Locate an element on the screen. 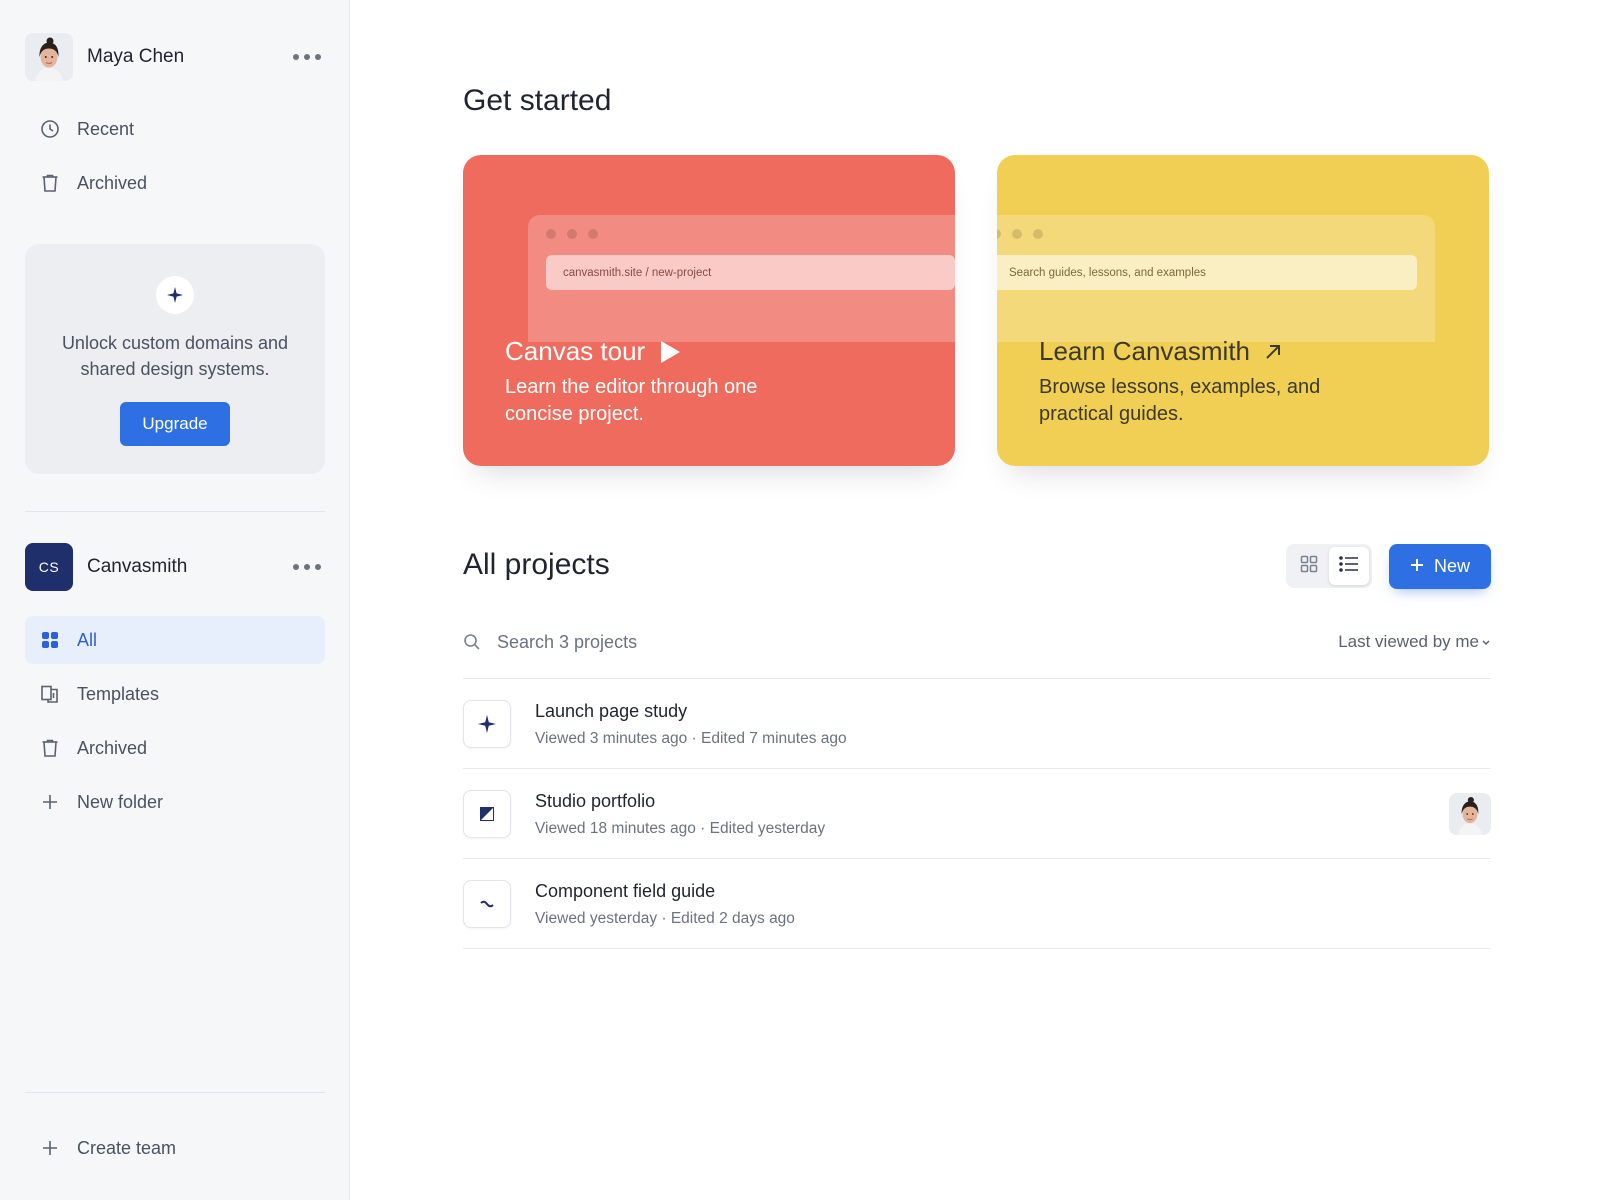 The height and width of the screenshot is (1200, 1600). project-search-input is located at coordinates (697, 642).